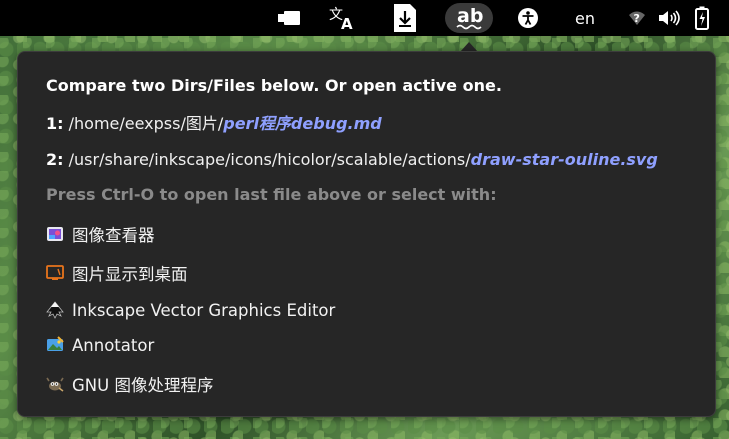  Describe the element at coordinates (55, 343) in the screenshot. I see `annotator-icon` at that location.